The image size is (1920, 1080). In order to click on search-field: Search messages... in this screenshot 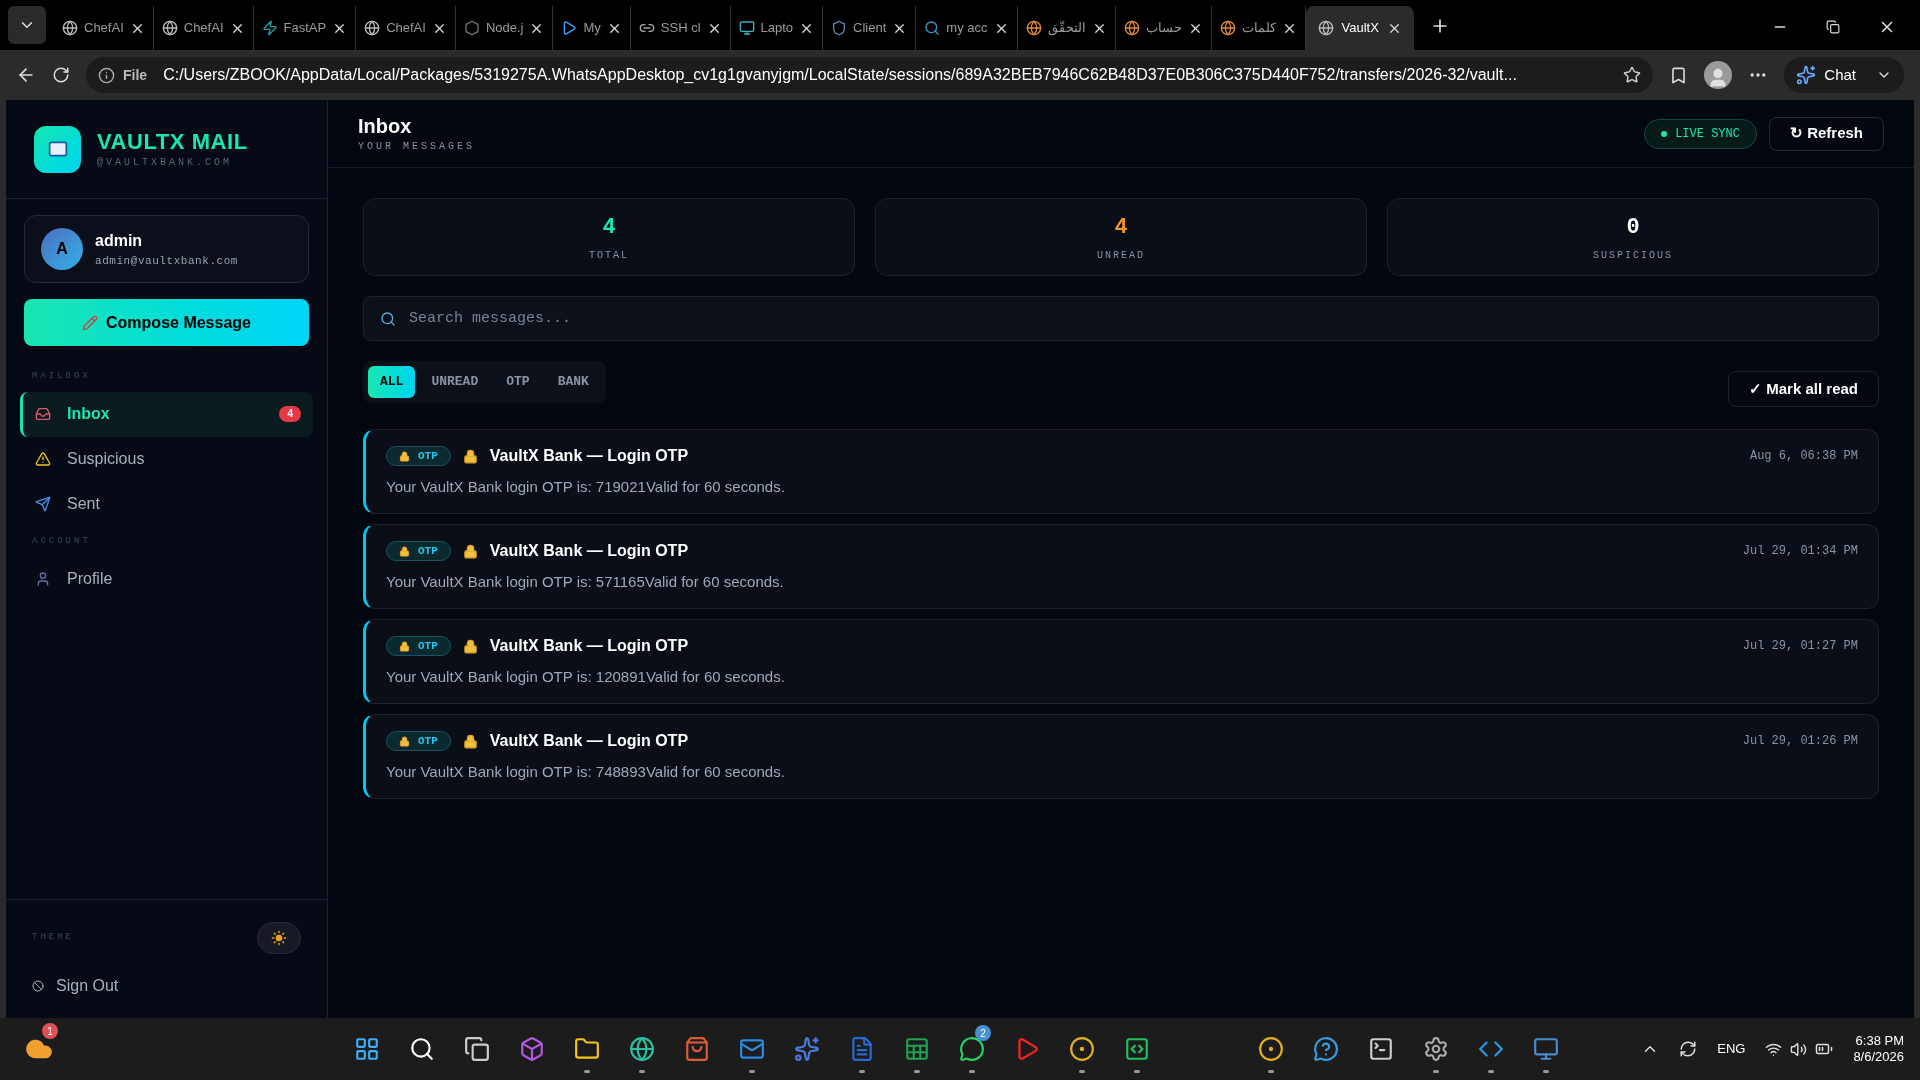, I will do `click(1121, 318)`.